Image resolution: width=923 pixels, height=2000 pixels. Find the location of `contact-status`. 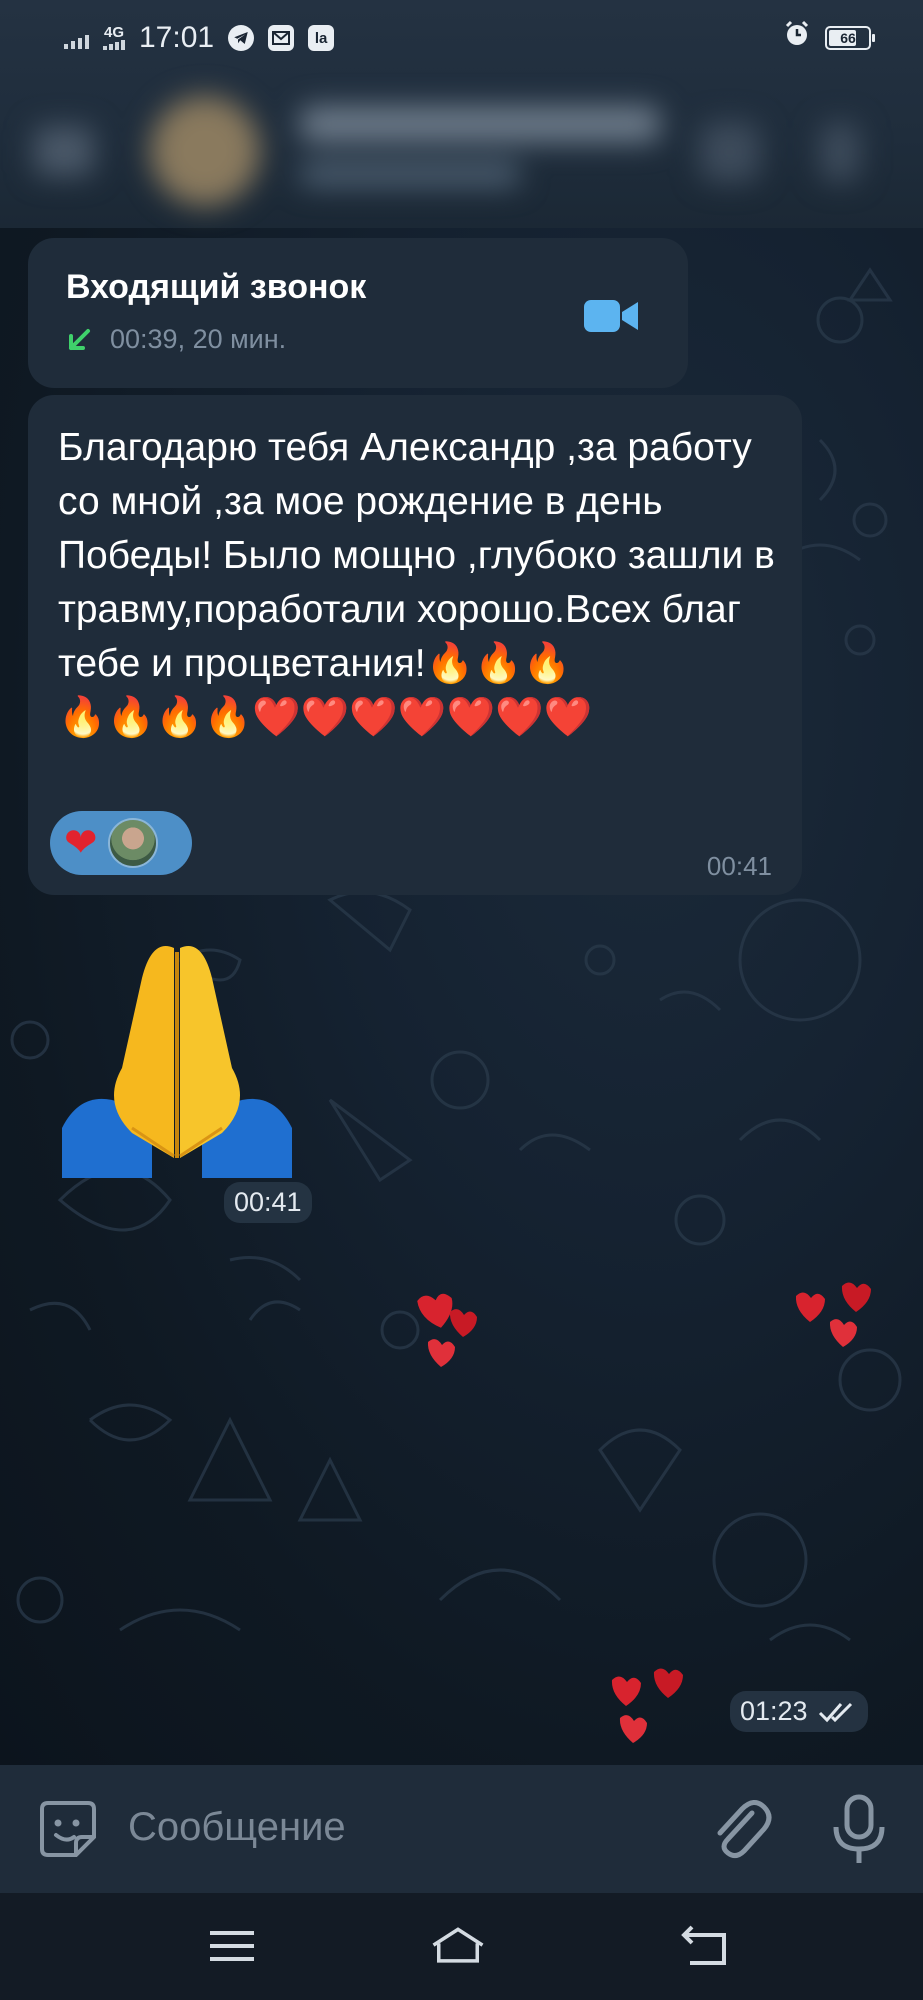

contact-status is located at coordinates (410, 174).